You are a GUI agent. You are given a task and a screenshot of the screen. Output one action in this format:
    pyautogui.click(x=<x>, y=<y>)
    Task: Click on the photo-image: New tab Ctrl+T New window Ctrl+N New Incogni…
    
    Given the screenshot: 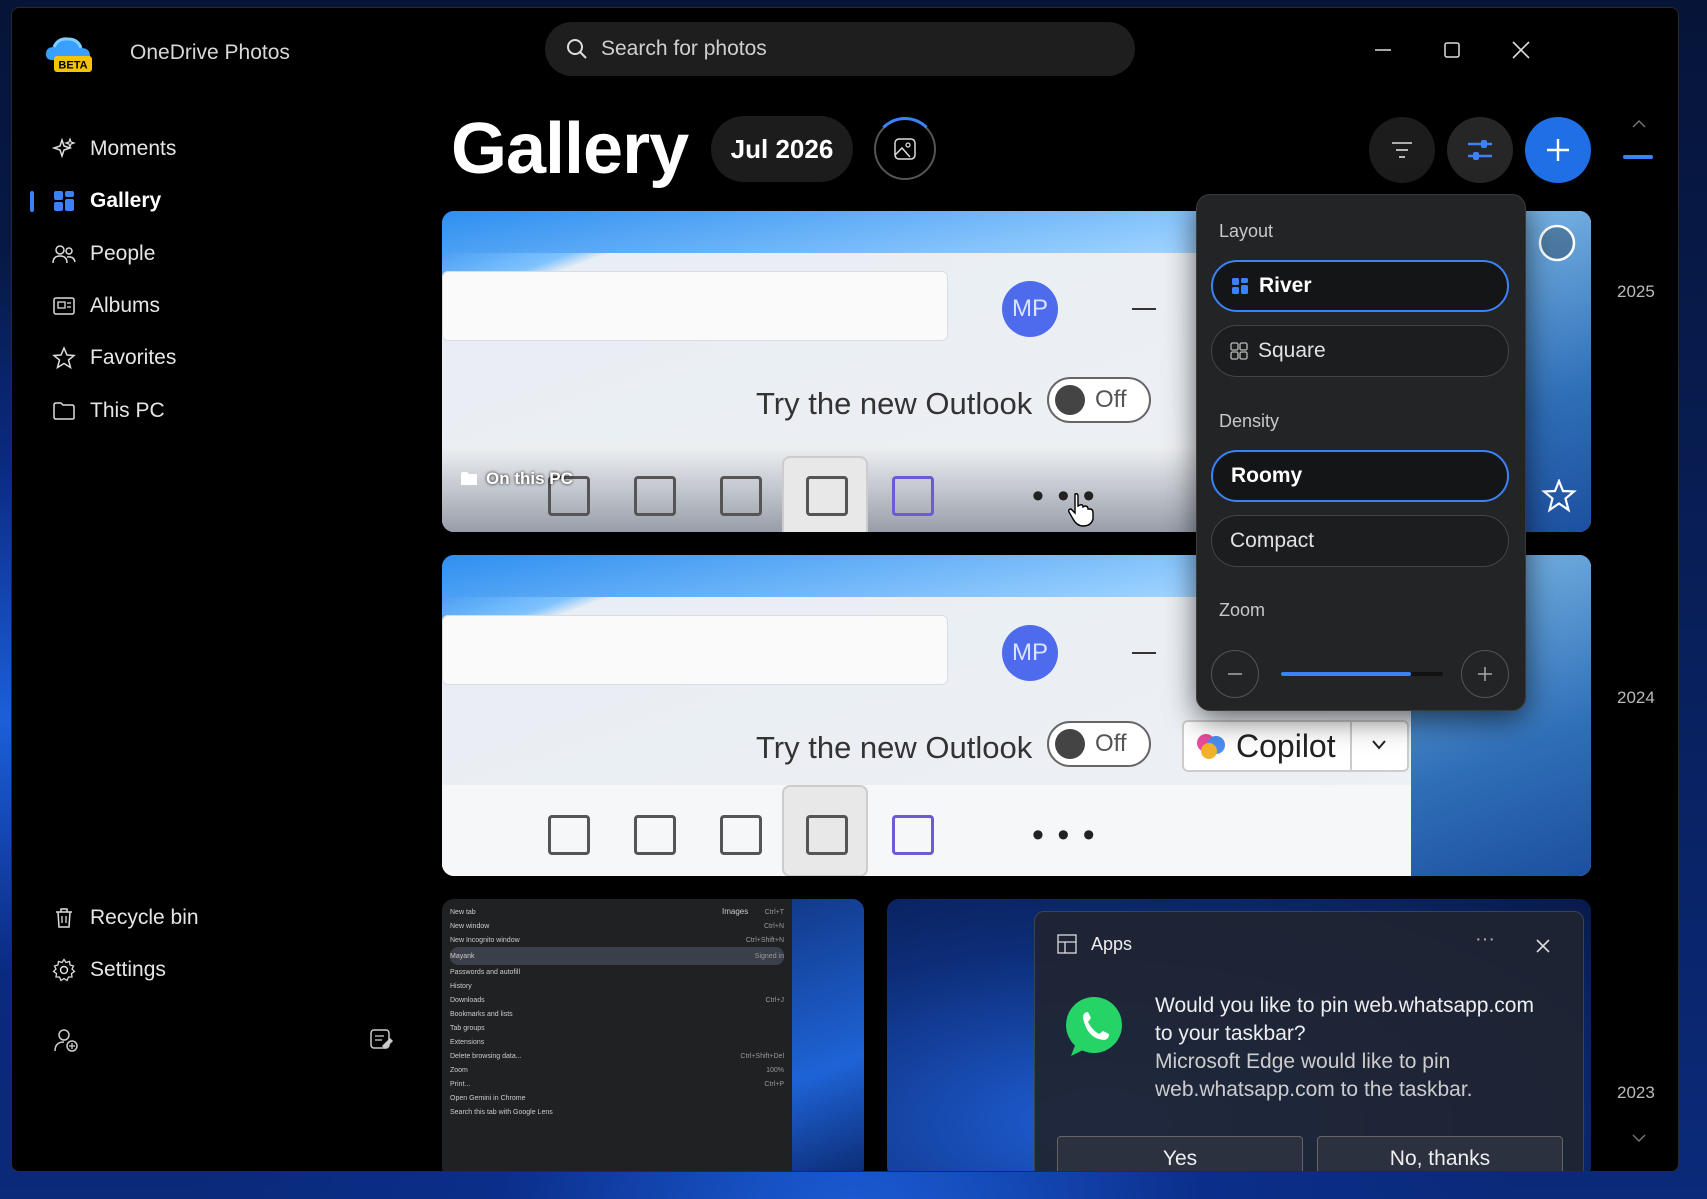 What is the action you would take?
    pyautogui.click(x=617, y=1035)
    